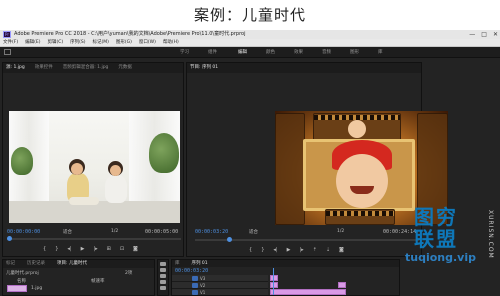  What do you see at coordinates (298, 52) in the screenshot?
I see `workspace-effects: 效果` at bounding box center [298, 52].